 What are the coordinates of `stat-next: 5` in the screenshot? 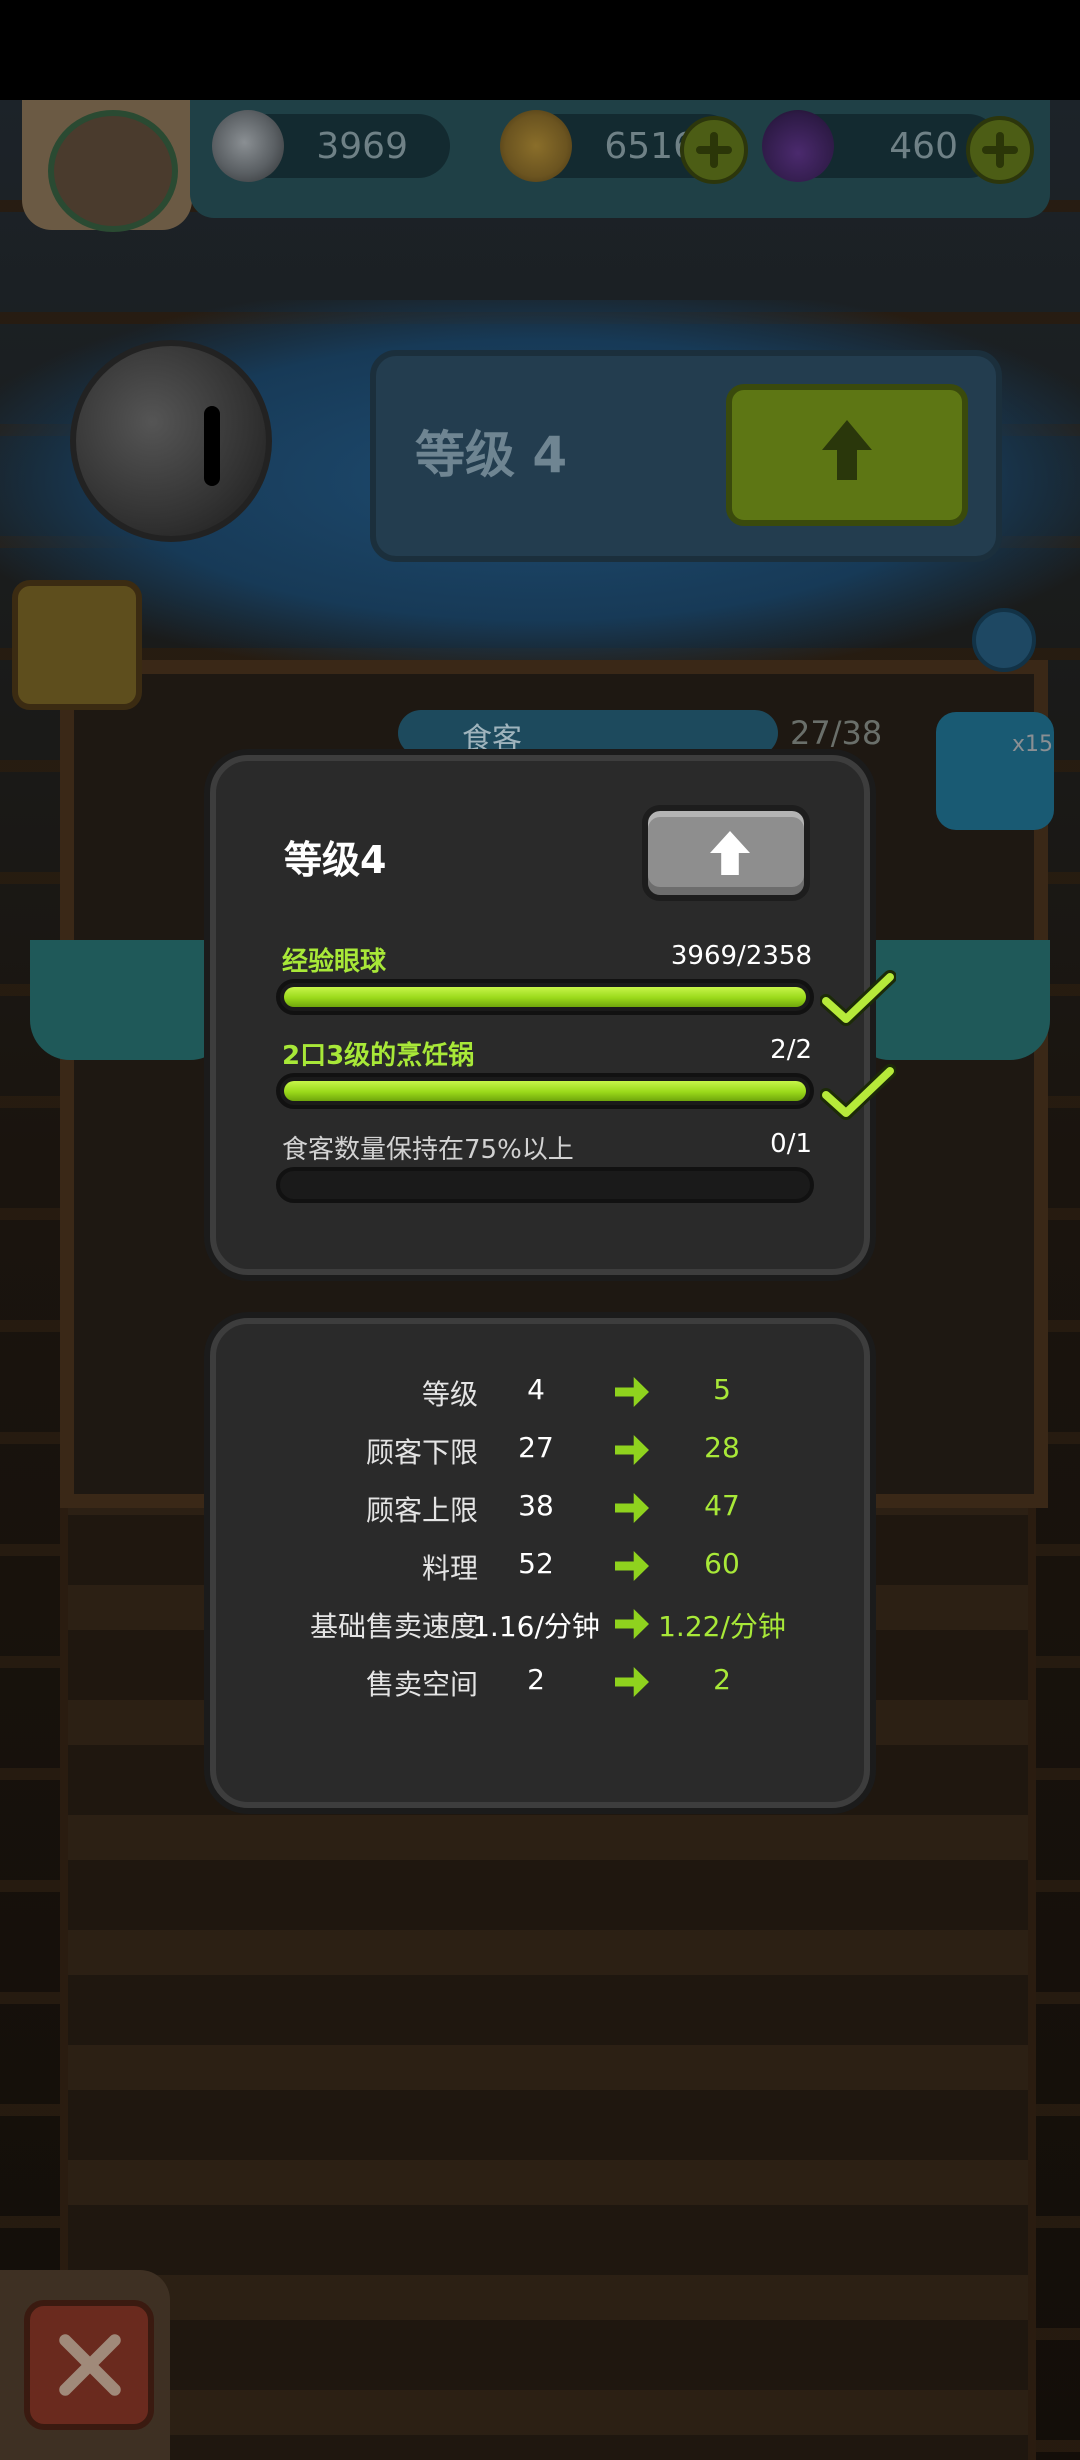 It's located at (722, 1389).